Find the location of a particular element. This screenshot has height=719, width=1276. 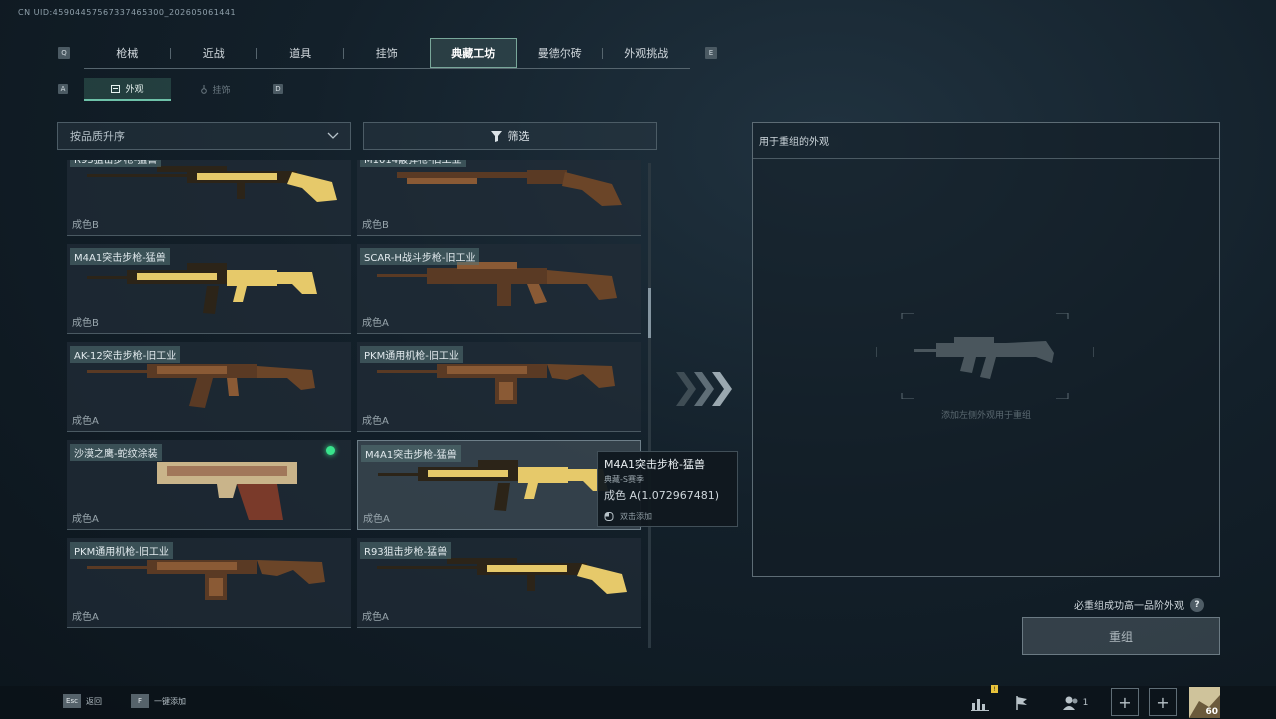

uid-text: CN UID:45904457567337465300_202605061441 is located at coordinates (127, 12).